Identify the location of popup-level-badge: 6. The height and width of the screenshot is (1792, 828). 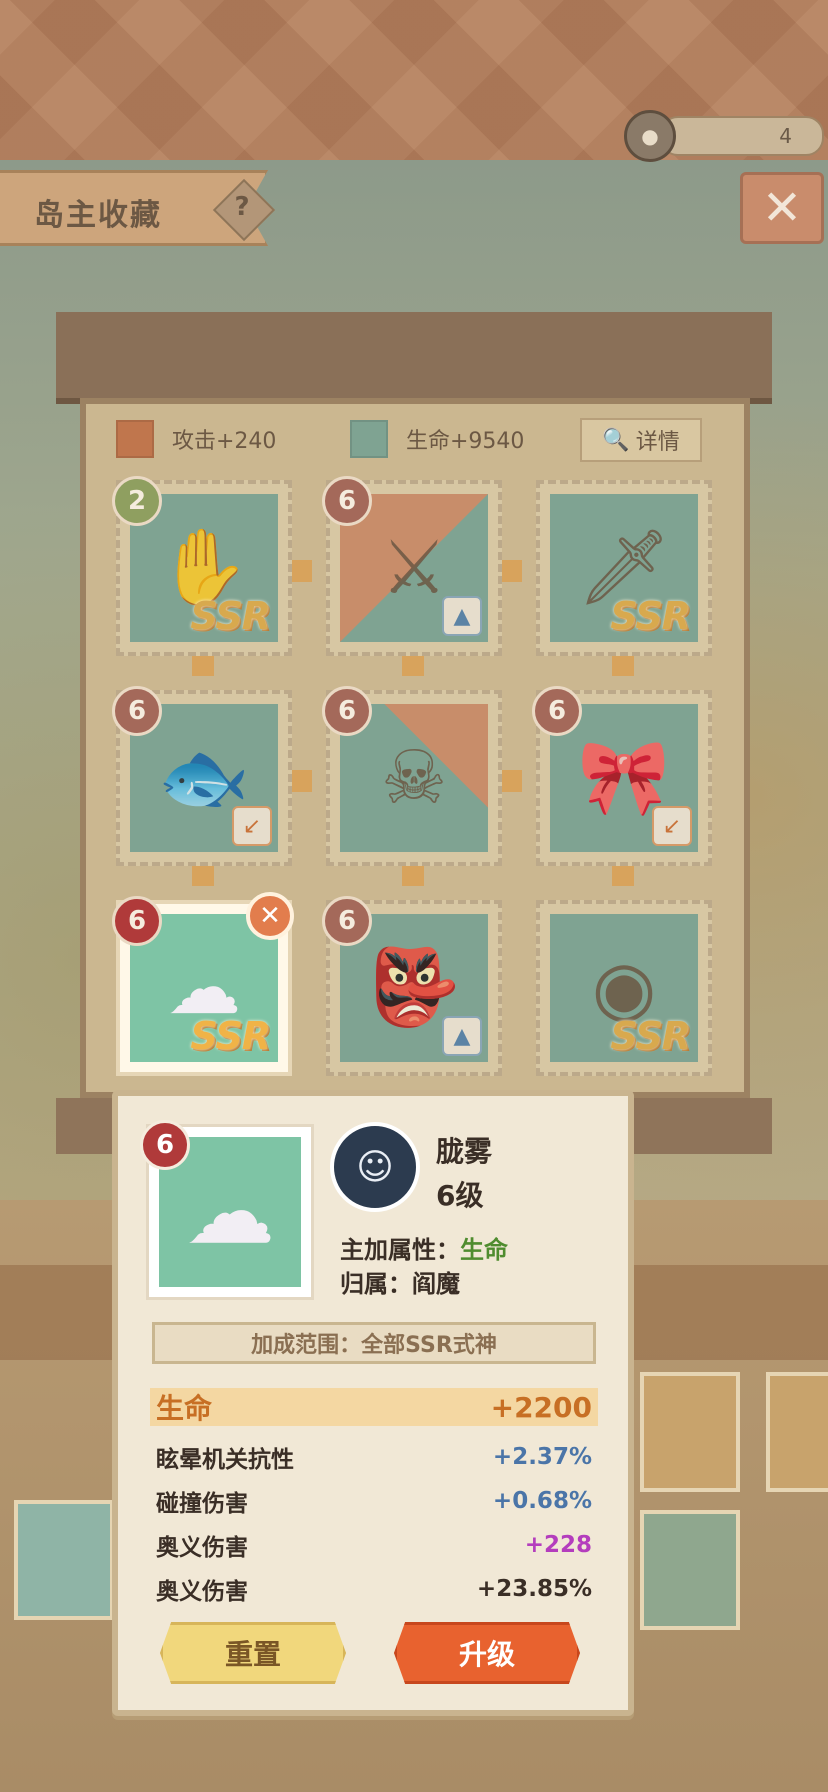
(165, 1145).